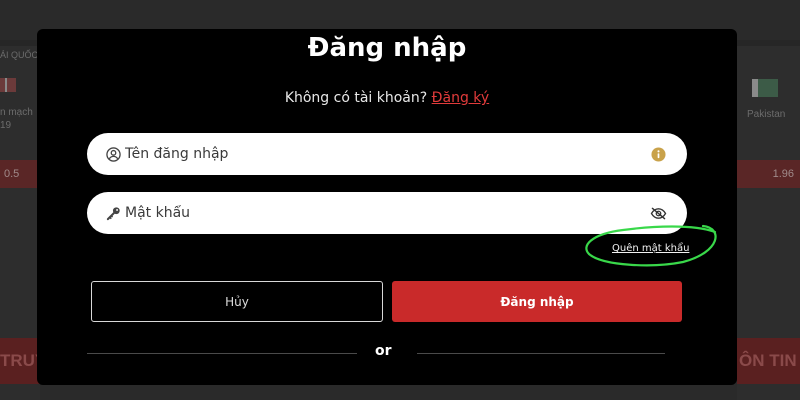 The width and height of the screenshot is (800, 400). What do you see at coordinates (113, 213) in the screenshot?
I see `key-icon` at bounding box center [113, 213].